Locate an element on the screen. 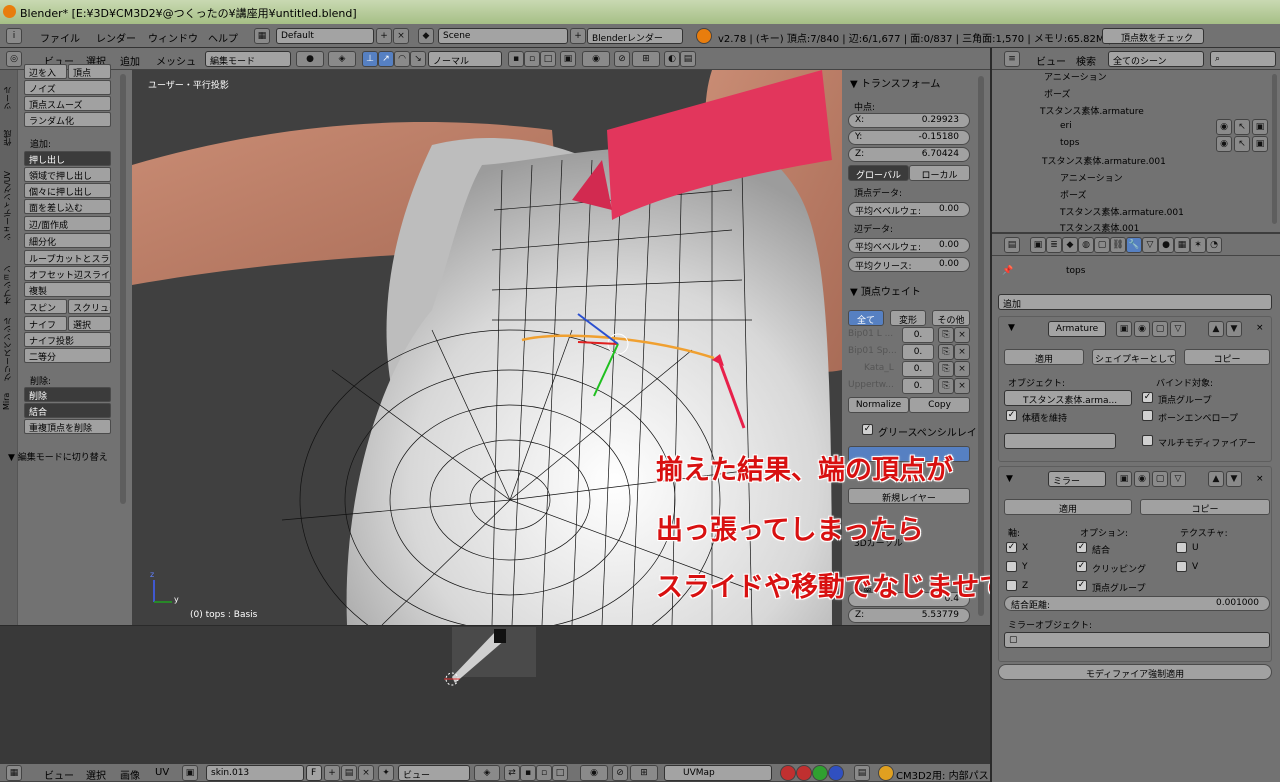  median-x-field: X: 0.29923 is located at coordinates (909, 120).